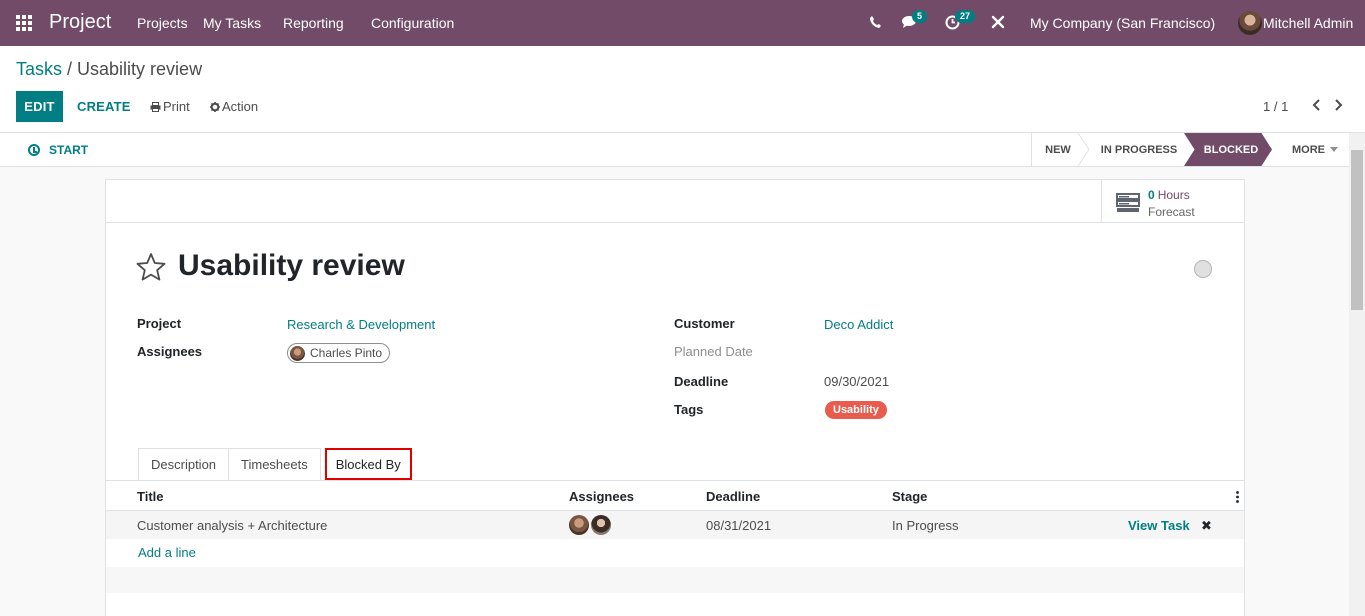  Describe the element at coordinates (1084, 149) in the screenshot. I see `stage-separator-icon` at that location.